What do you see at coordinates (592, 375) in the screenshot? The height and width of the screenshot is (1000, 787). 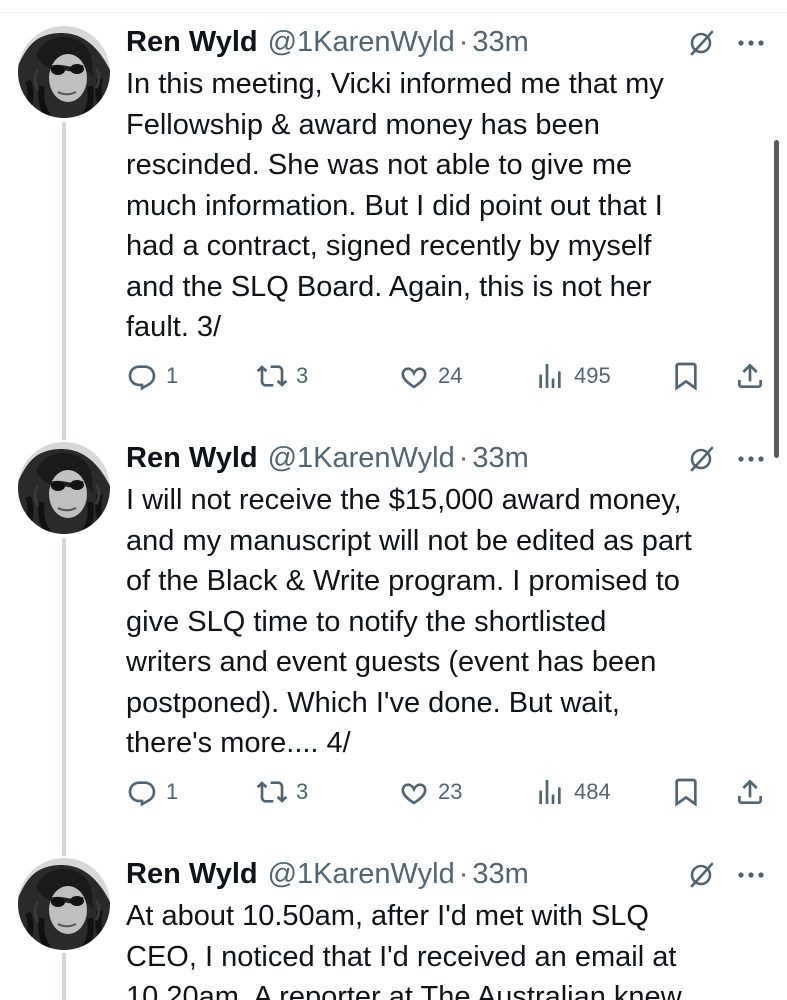 I see `view-count: 495` at bounding box center [592, 375].